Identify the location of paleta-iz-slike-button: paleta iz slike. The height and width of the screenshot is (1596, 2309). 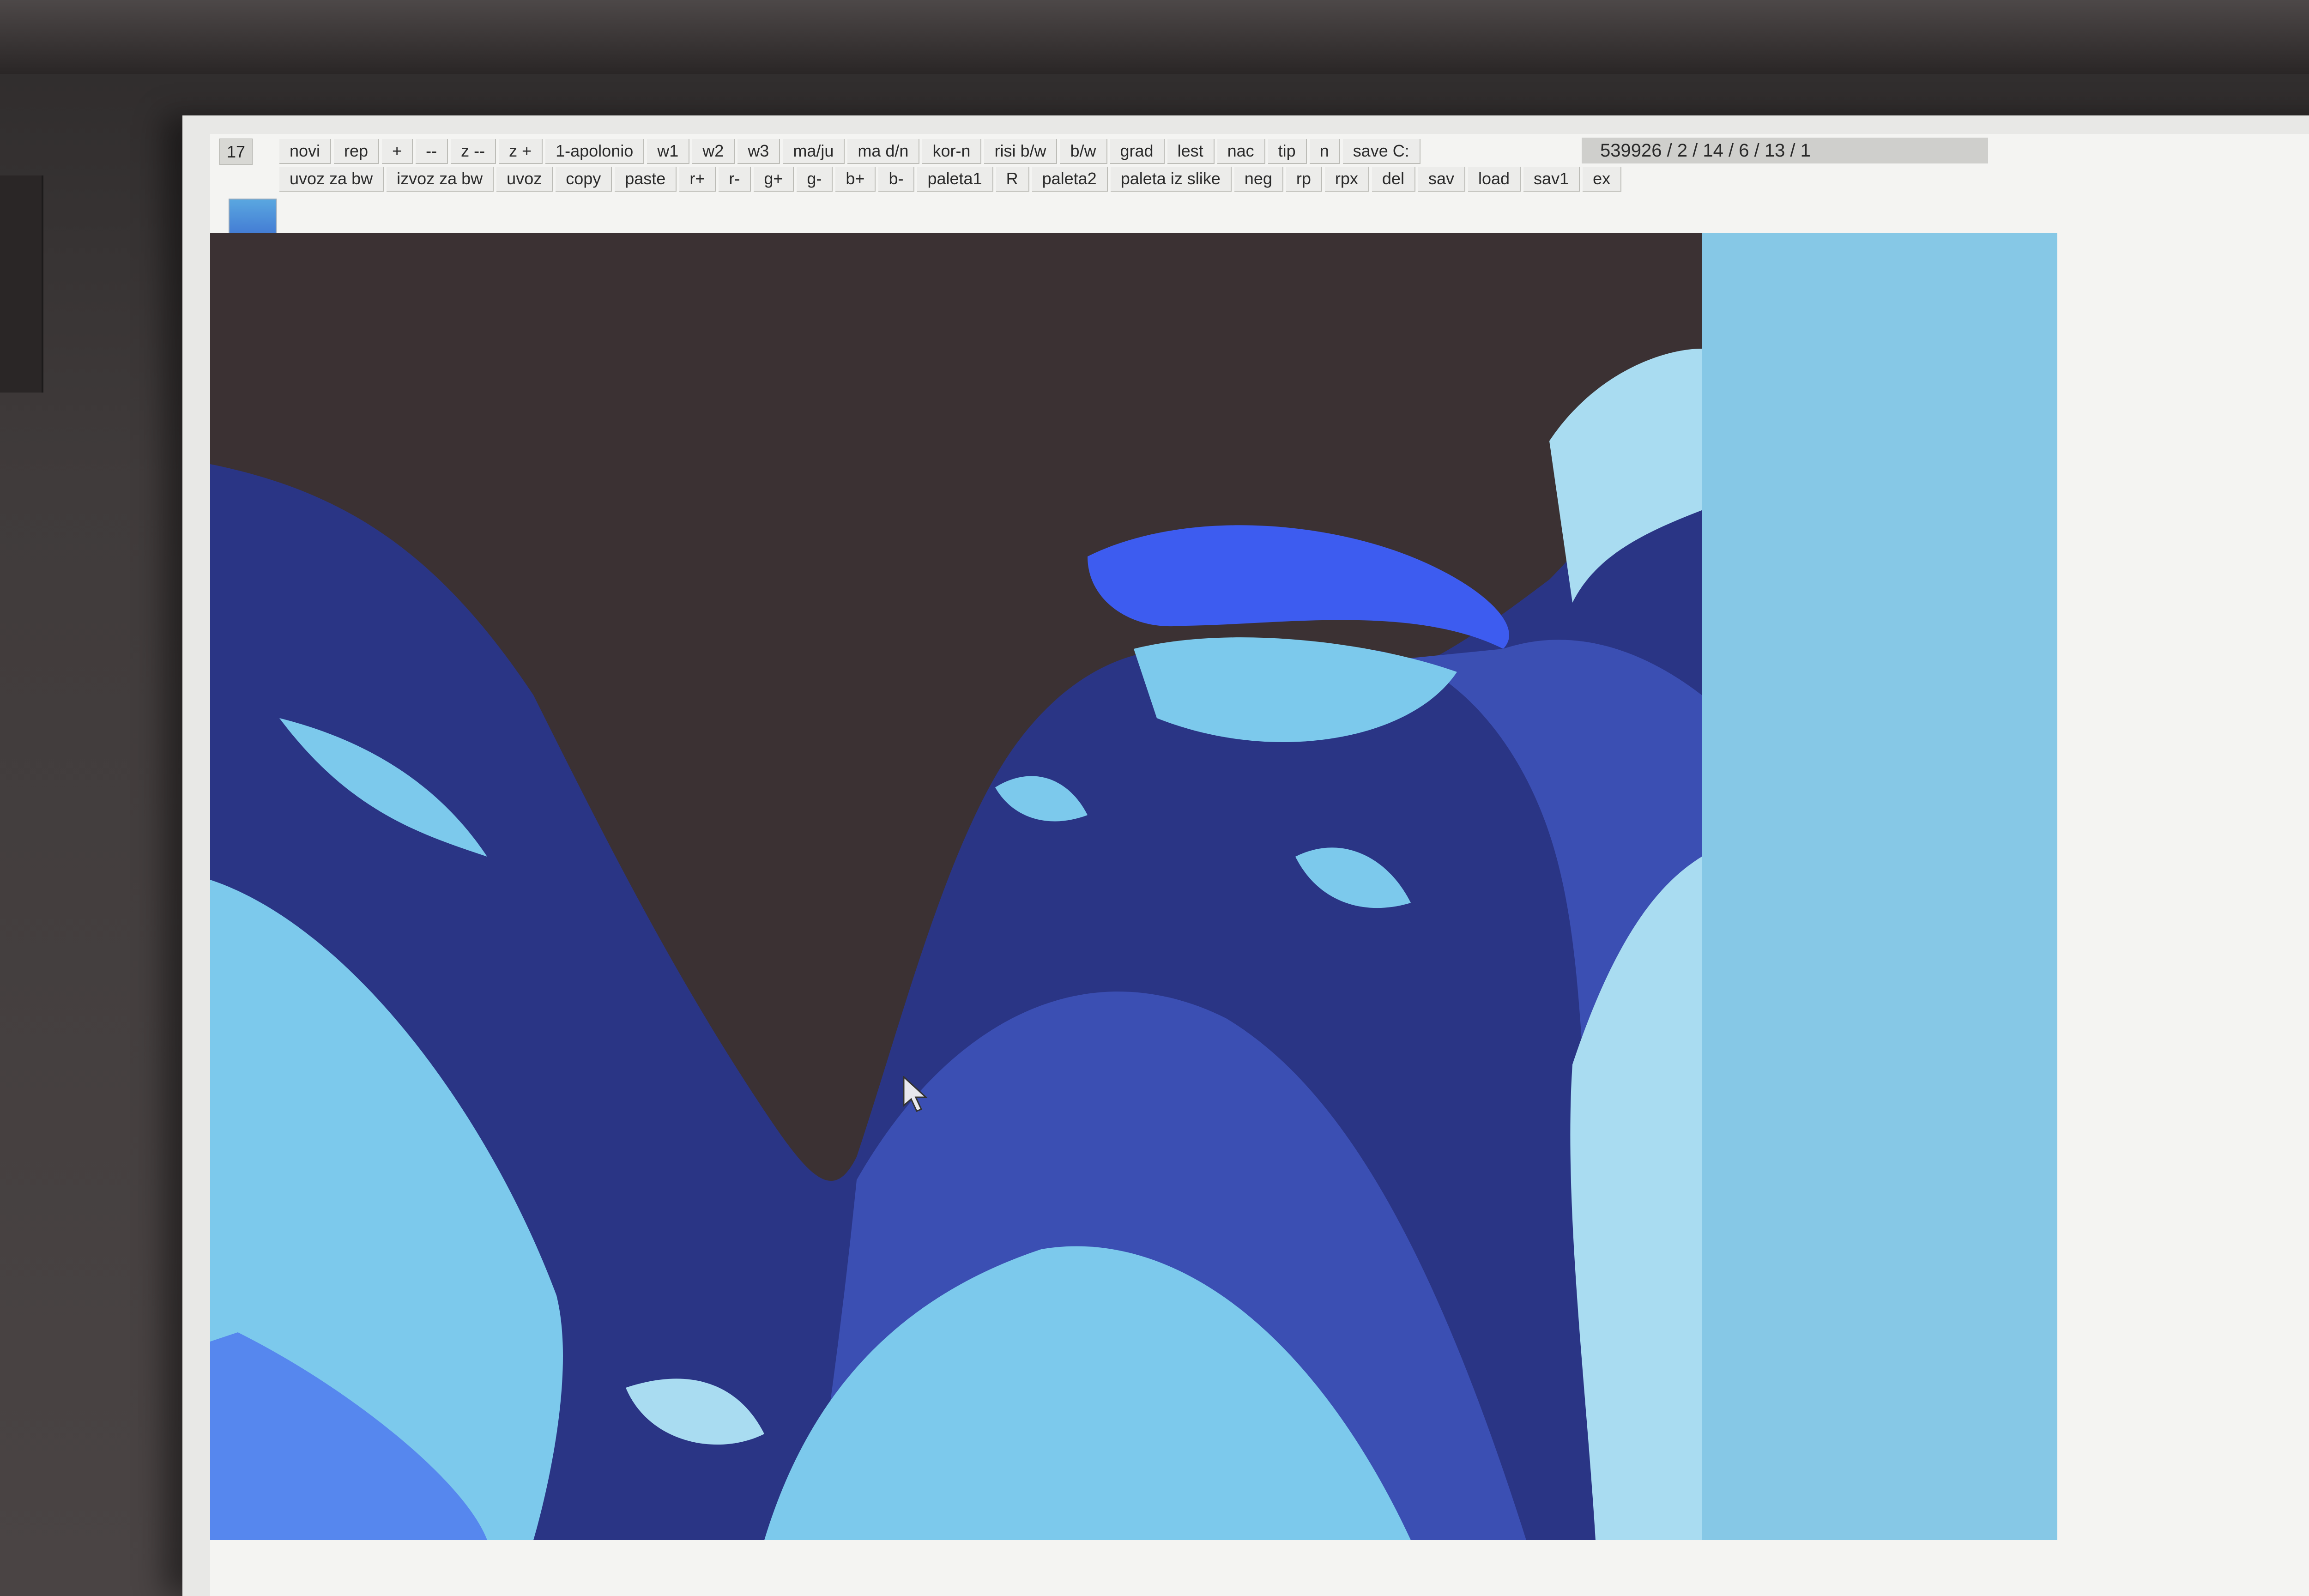
(1171, 179).